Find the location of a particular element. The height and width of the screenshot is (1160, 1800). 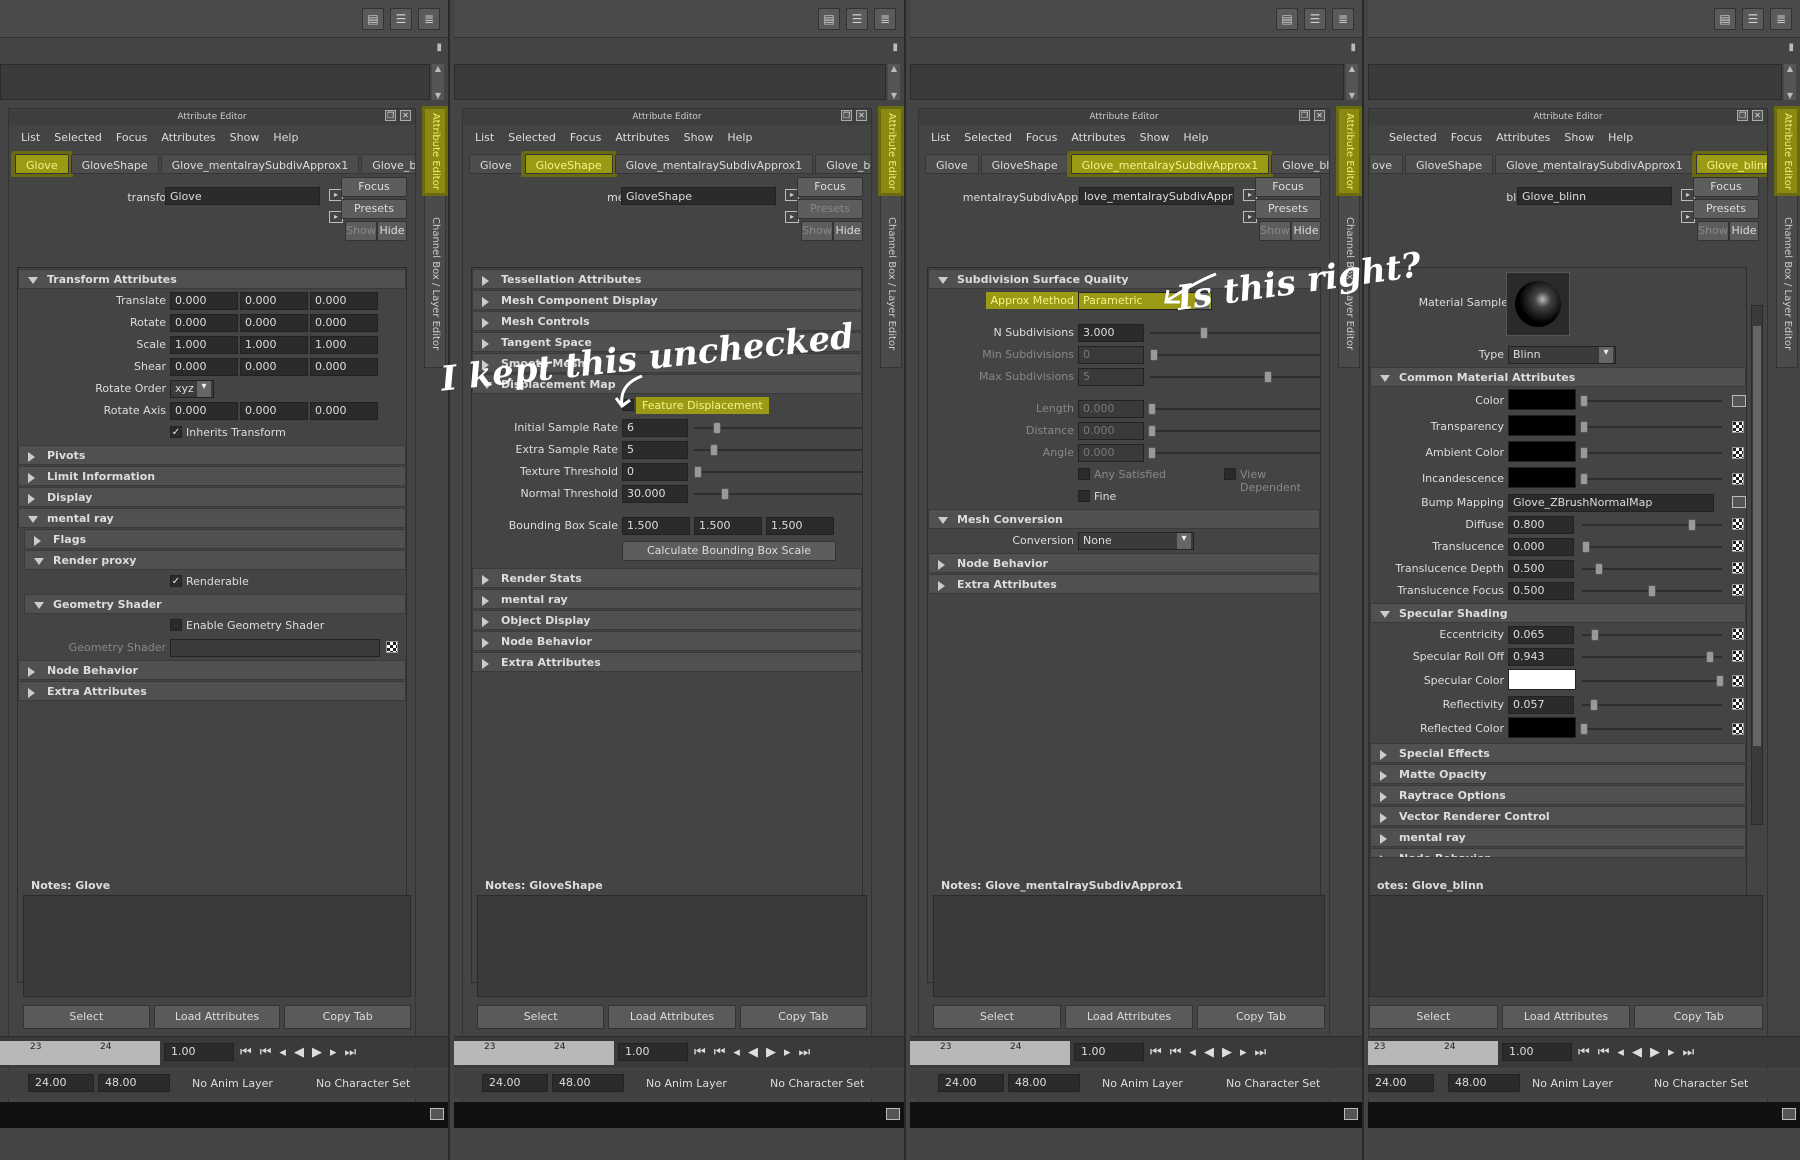

section-transform: Transform Attributes is located at coordinates (212, 279).